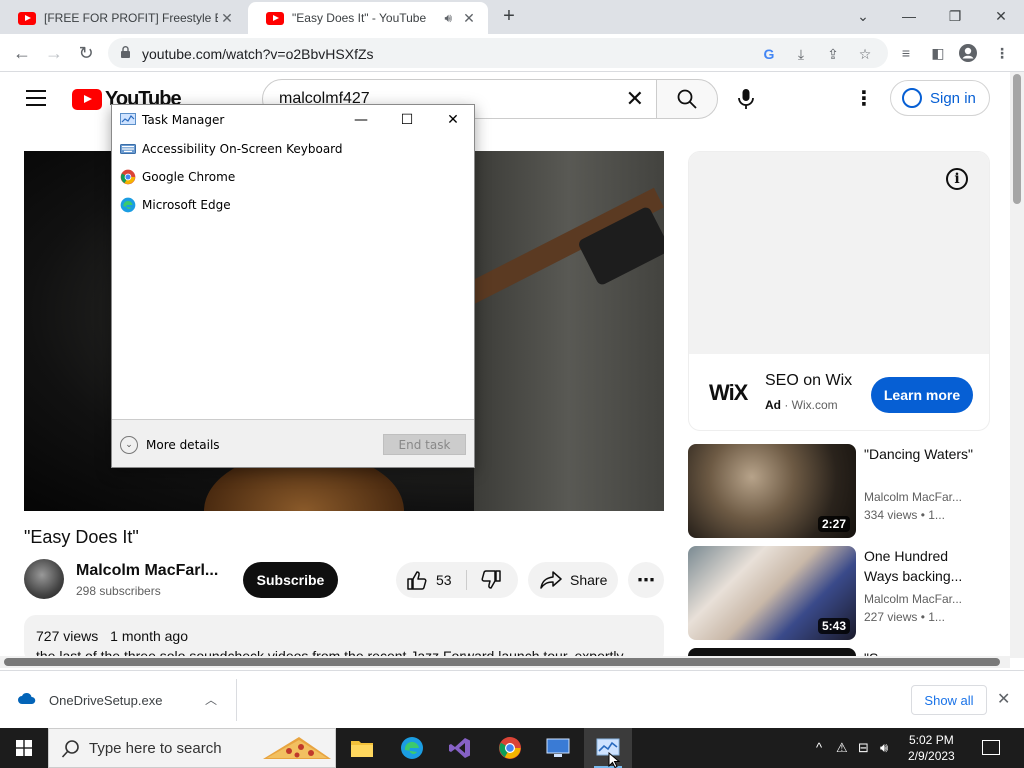  I want to click on chevron-up-icon: ︿, so click(211, 699).